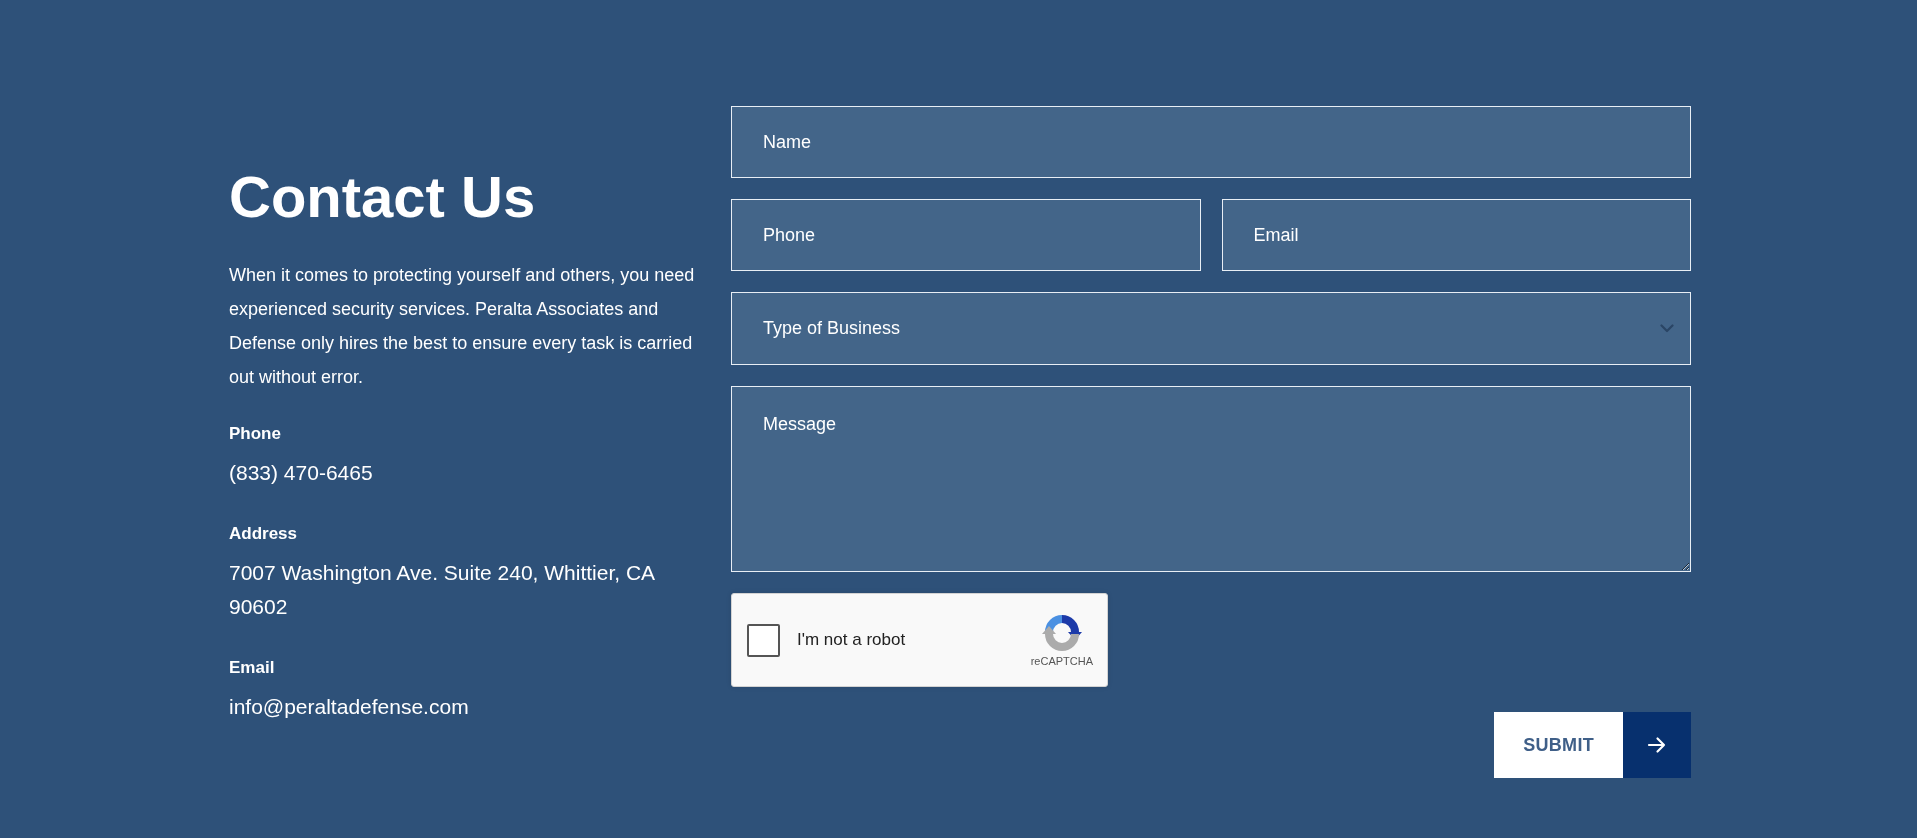  Describe the element at coordinates (264, 534) in the screenshot. I see `contact-label: Address` at that location.